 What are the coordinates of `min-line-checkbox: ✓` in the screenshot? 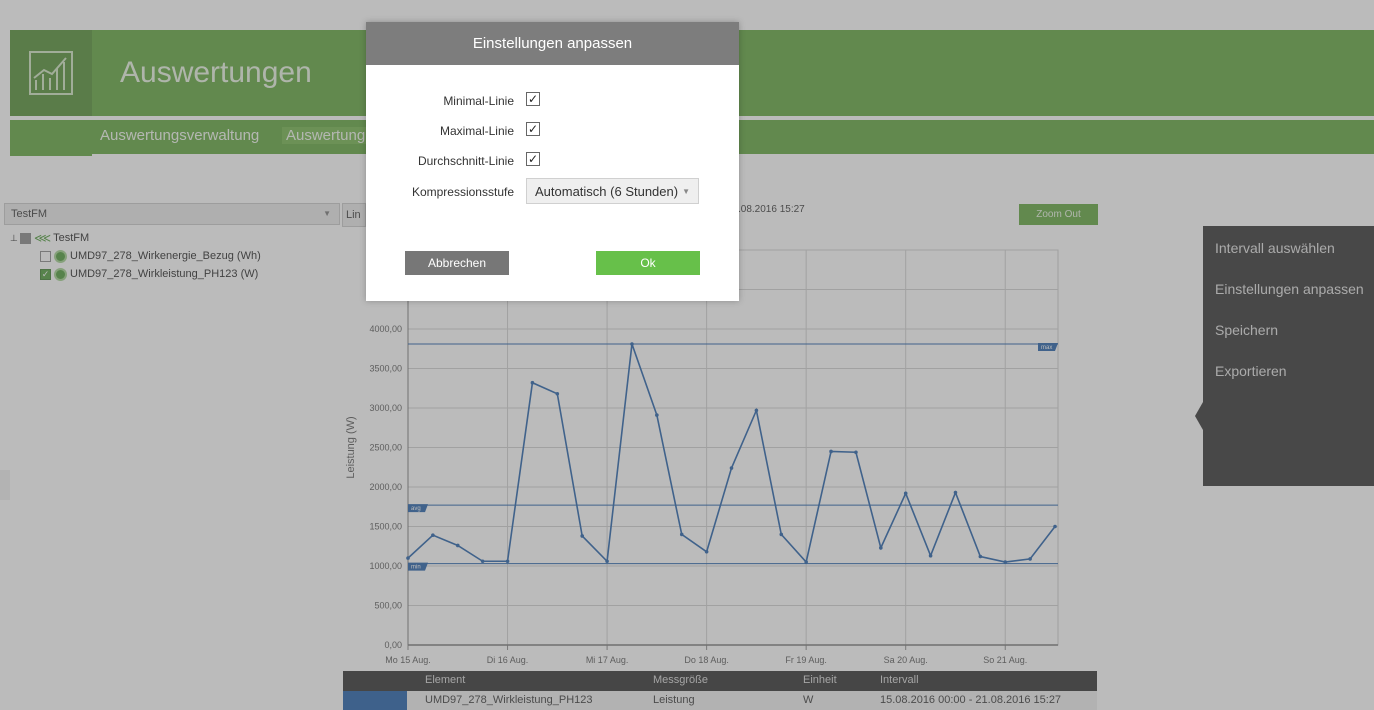 It's located at (533, 99).